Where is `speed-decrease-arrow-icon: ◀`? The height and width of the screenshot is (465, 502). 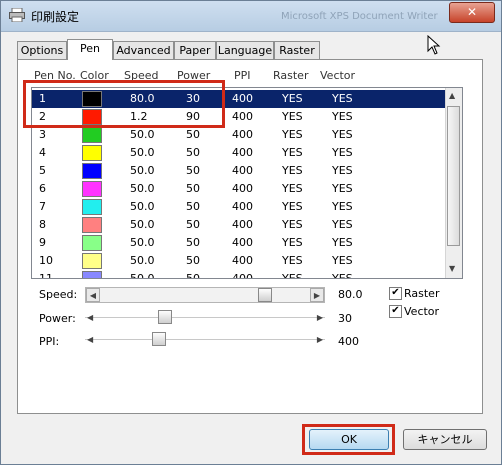 speed-decrease-arrow-icon: ◀ is located at coordinates (93, 295).